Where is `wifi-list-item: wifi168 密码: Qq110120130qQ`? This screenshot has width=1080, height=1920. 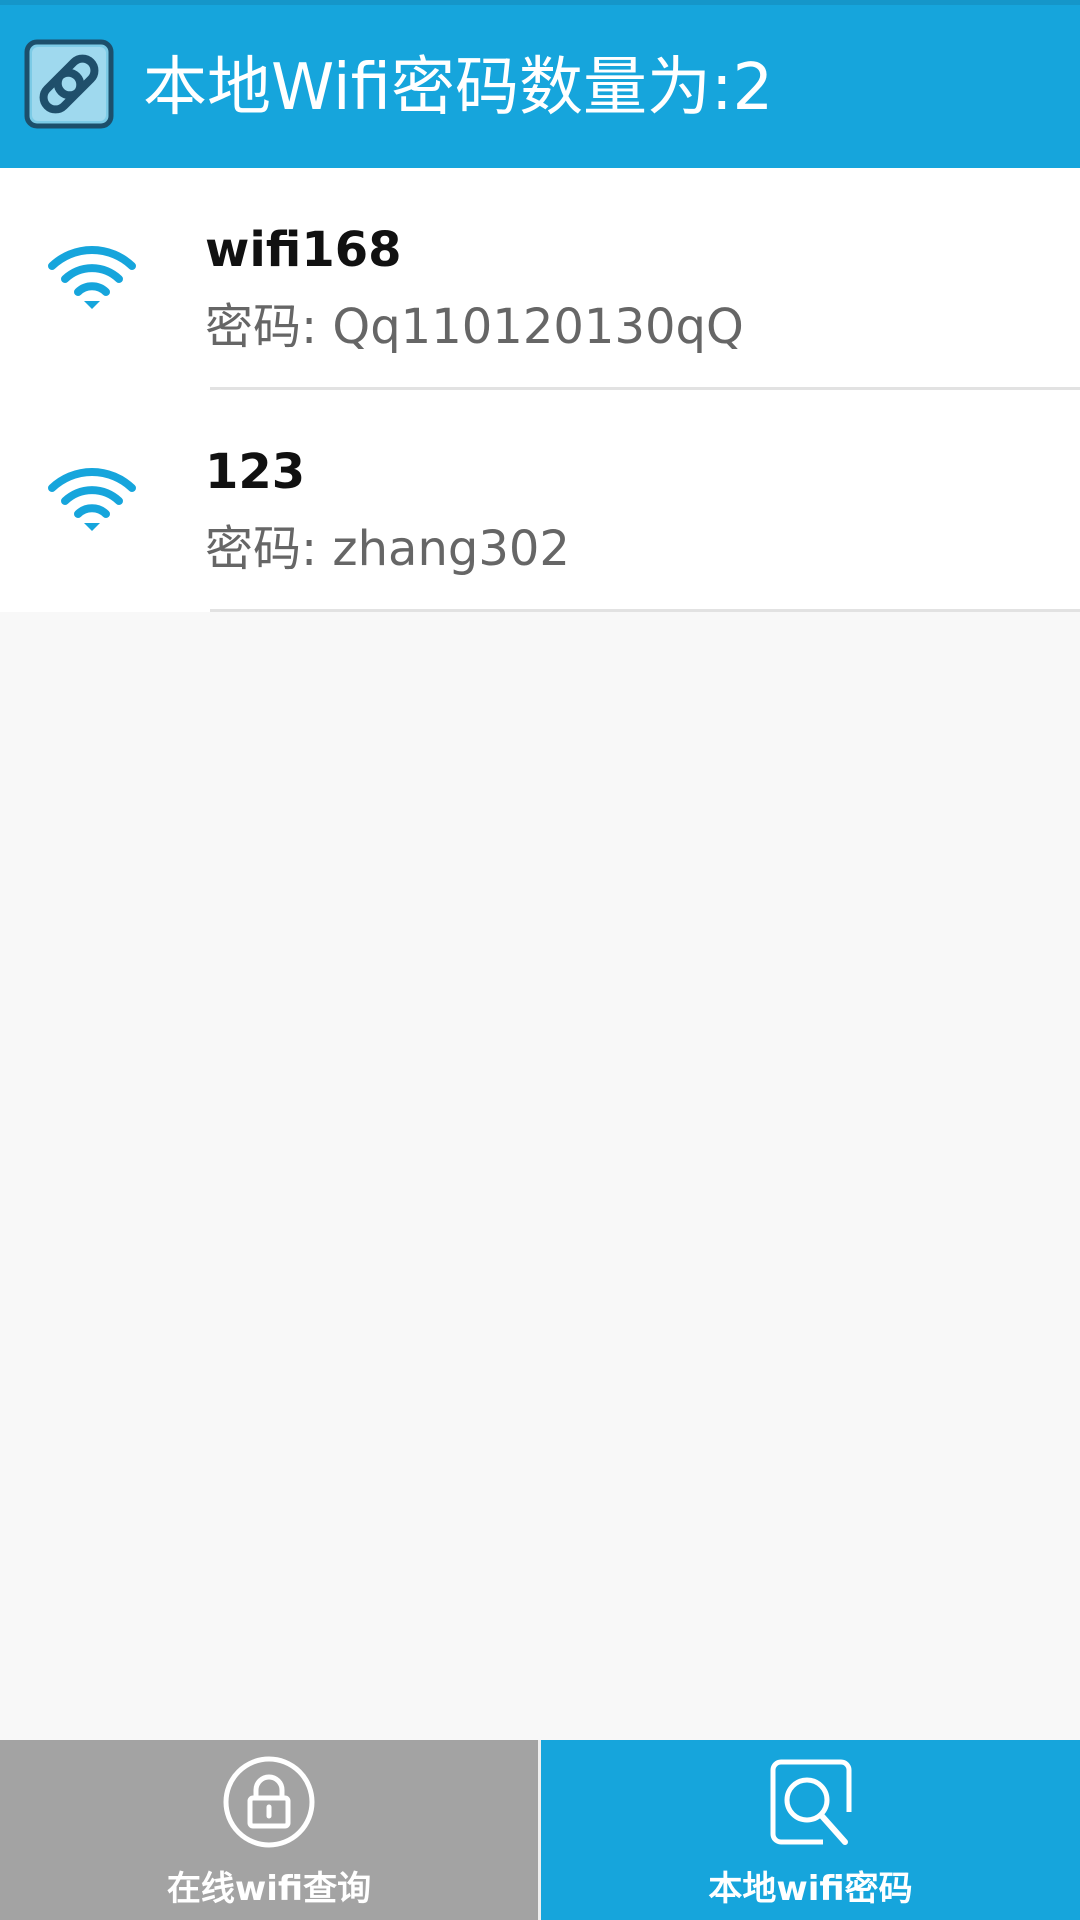 wifi-list-item: wifi168 密码: Qq110120130qQ is located at coordinates (540, 279).